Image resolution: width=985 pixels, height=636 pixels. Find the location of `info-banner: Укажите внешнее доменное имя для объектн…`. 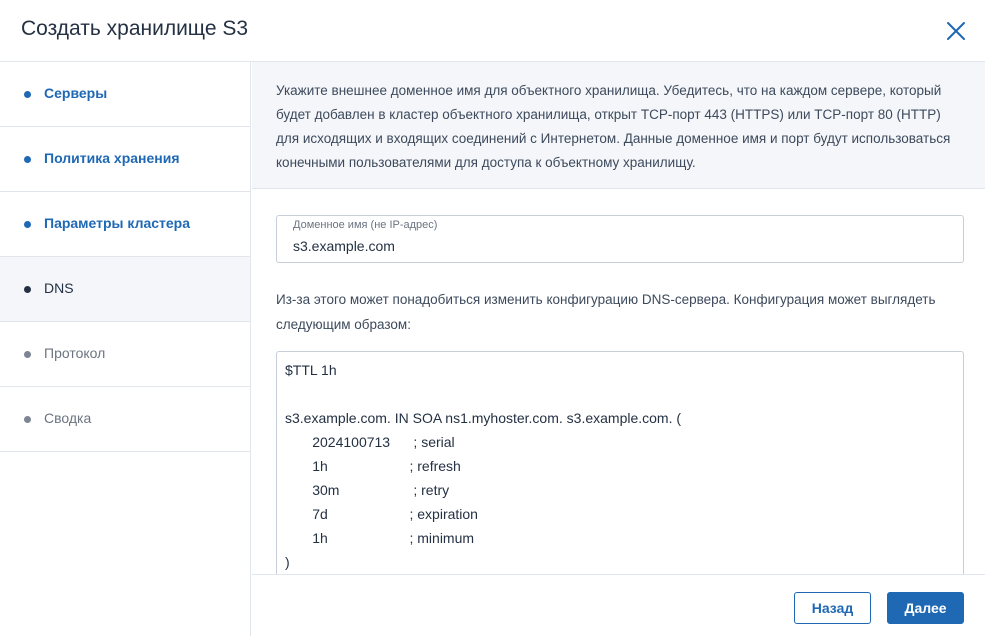

info-banner: Укажите внешнее доменное имя для объектн… is located at coordinates (618, 125).